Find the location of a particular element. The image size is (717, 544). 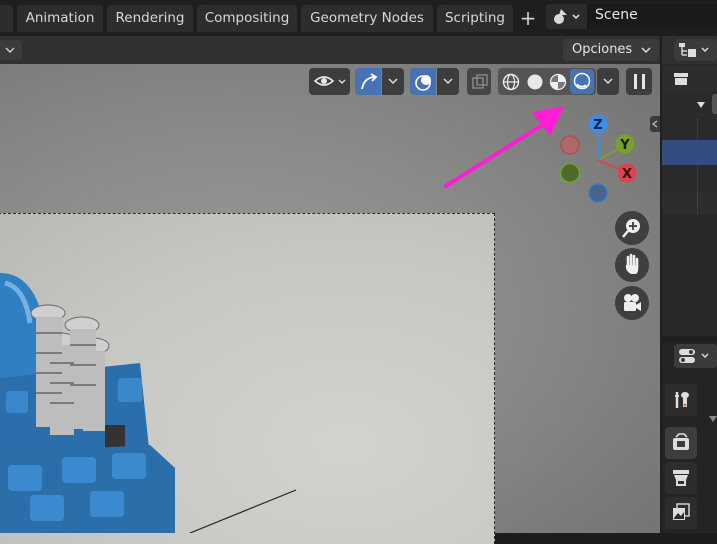

tab-scripting: Scripting is located at coordinates (475, 18).